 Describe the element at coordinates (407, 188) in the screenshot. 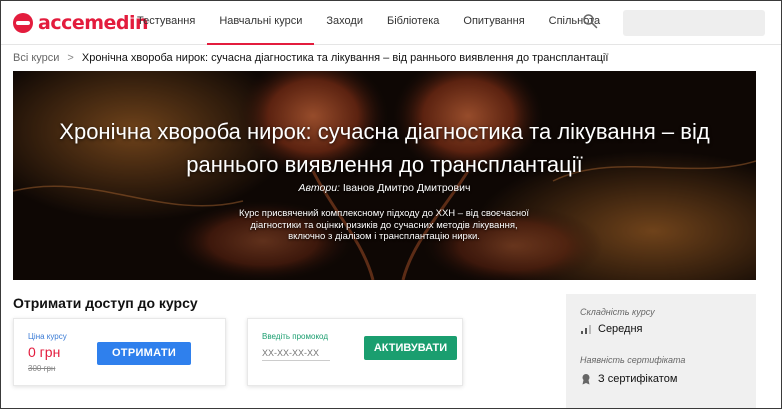

I see `authors-names: Іванов Дмитро Дмитрович` at that location.